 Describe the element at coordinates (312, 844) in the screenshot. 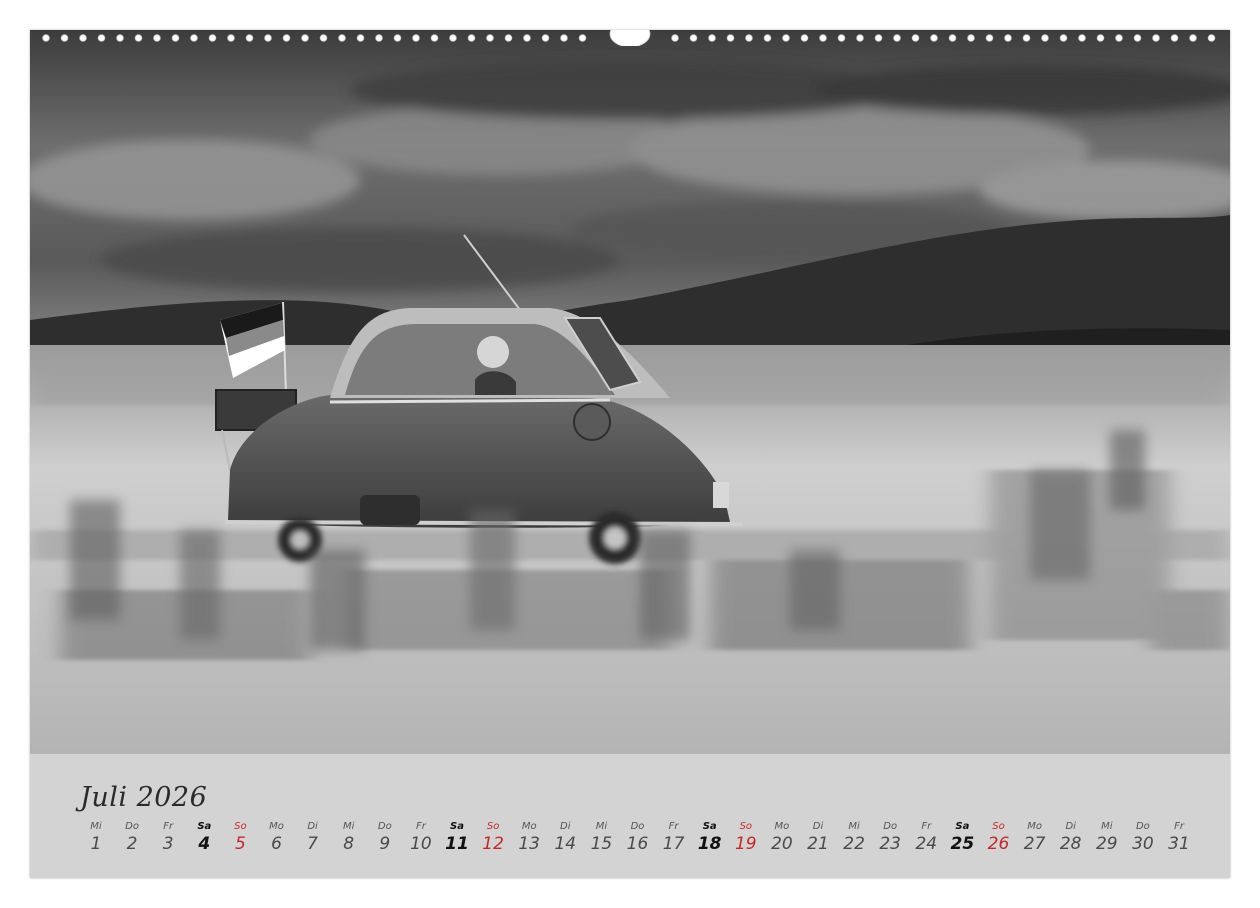

I see `day-number: 7` at that location.